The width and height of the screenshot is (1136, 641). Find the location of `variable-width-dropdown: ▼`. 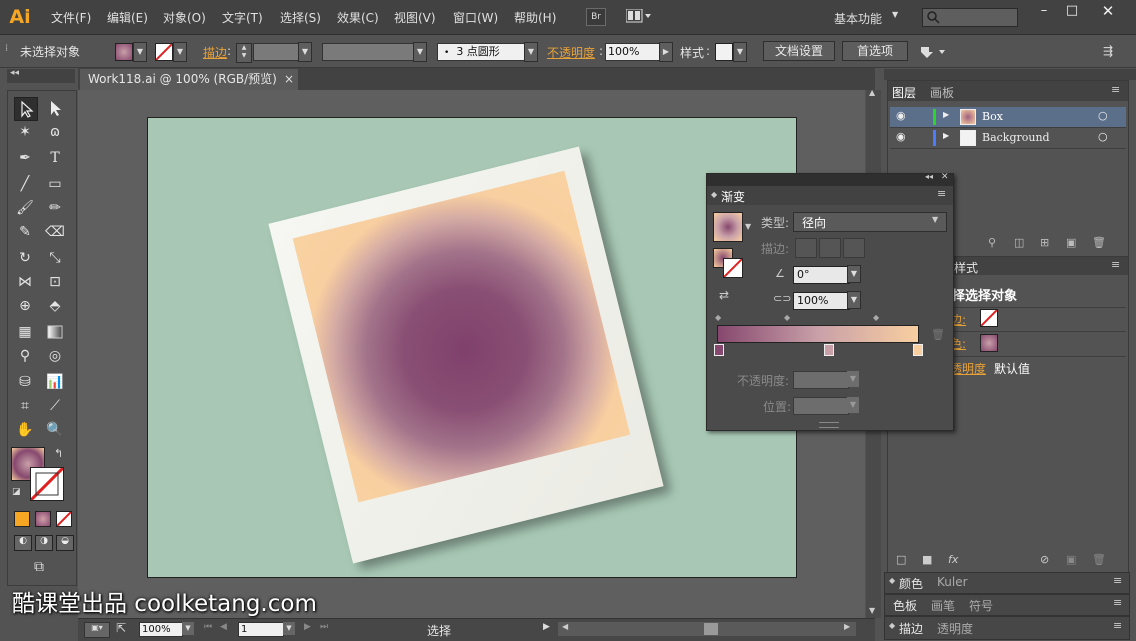

variable-width-dropdown: ▼ is located at coordinates (420, 52).